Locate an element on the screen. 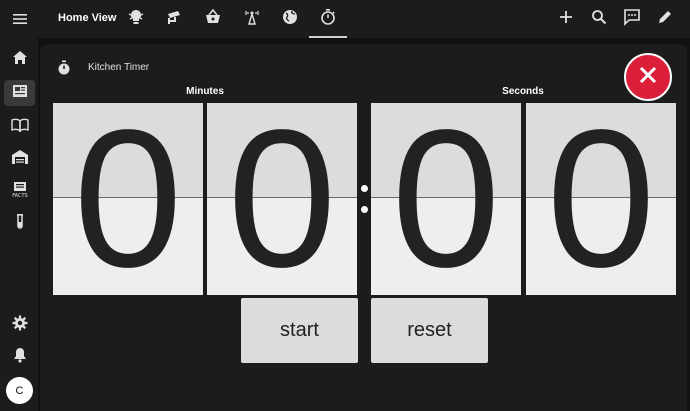 This screenshot has width=690, height=411. gear-icon is located at coordinates (20, 325).